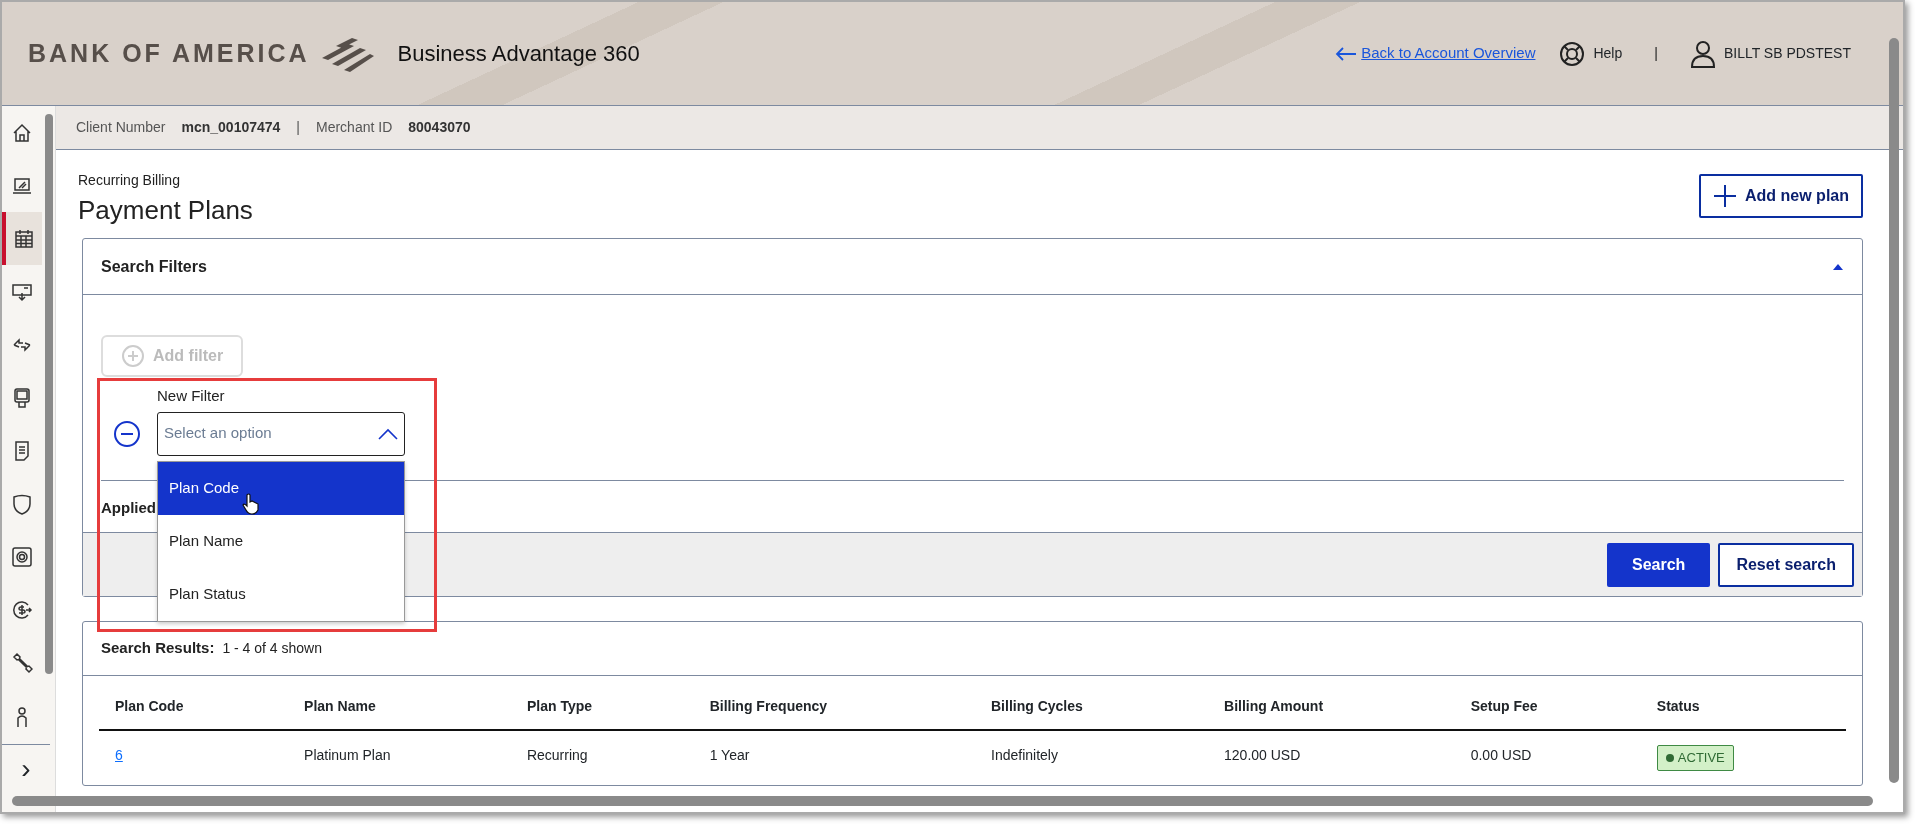  What do you see at coordinates (1024, 755) in the screenshot?
I see `table-cell: Indefinitely` at bounding box center [1024, 755].